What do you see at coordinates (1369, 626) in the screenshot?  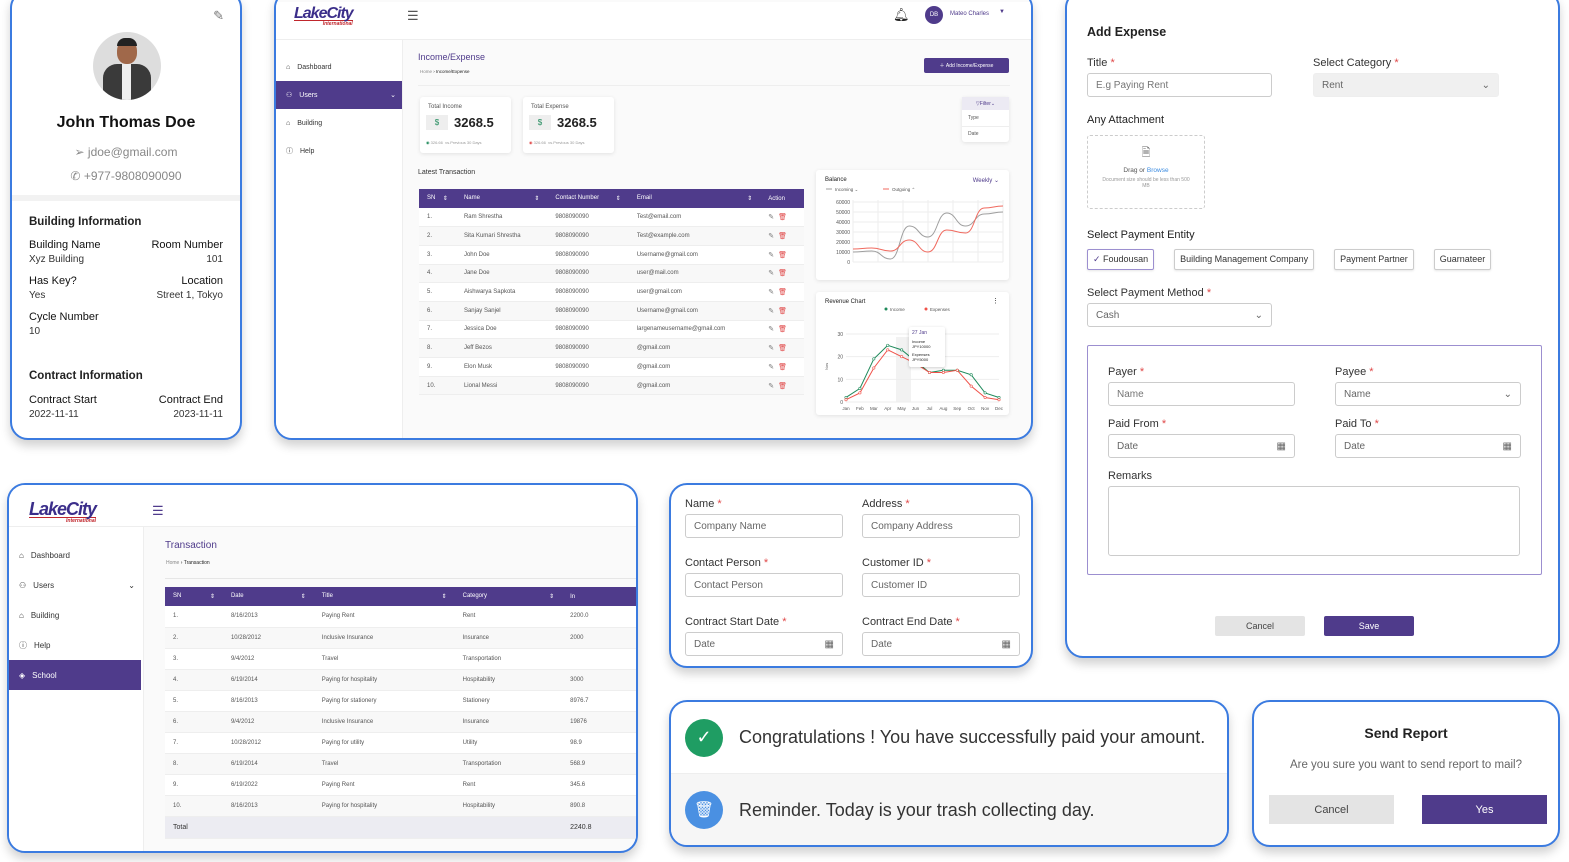 I see `save-button: Save` at bounding box center [1369, 626].